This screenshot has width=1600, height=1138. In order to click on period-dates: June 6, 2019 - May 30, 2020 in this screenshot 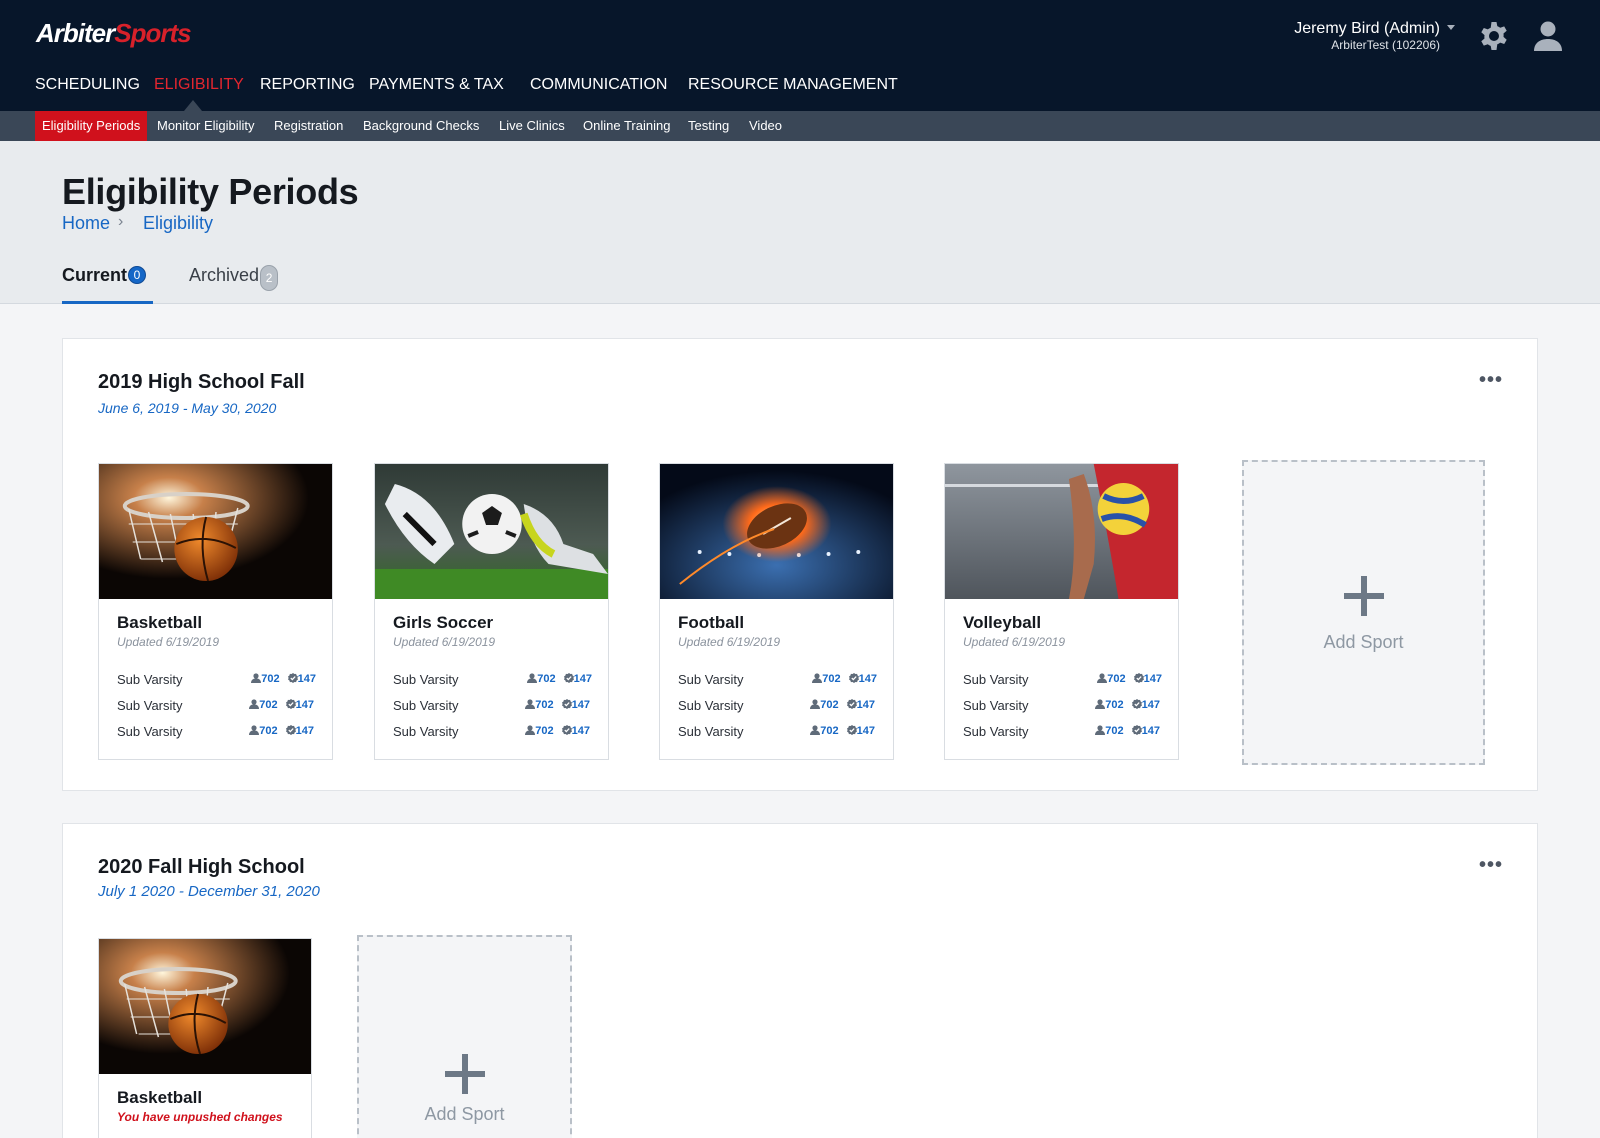, I will do `click(187, 408)`.